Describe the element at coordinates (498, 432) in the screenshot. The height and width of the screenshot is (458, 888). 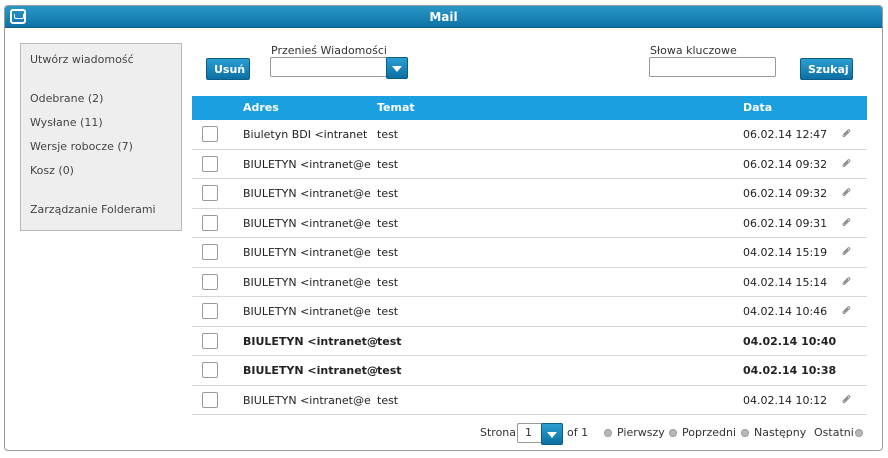
I see `page-label: Strona` at that location.